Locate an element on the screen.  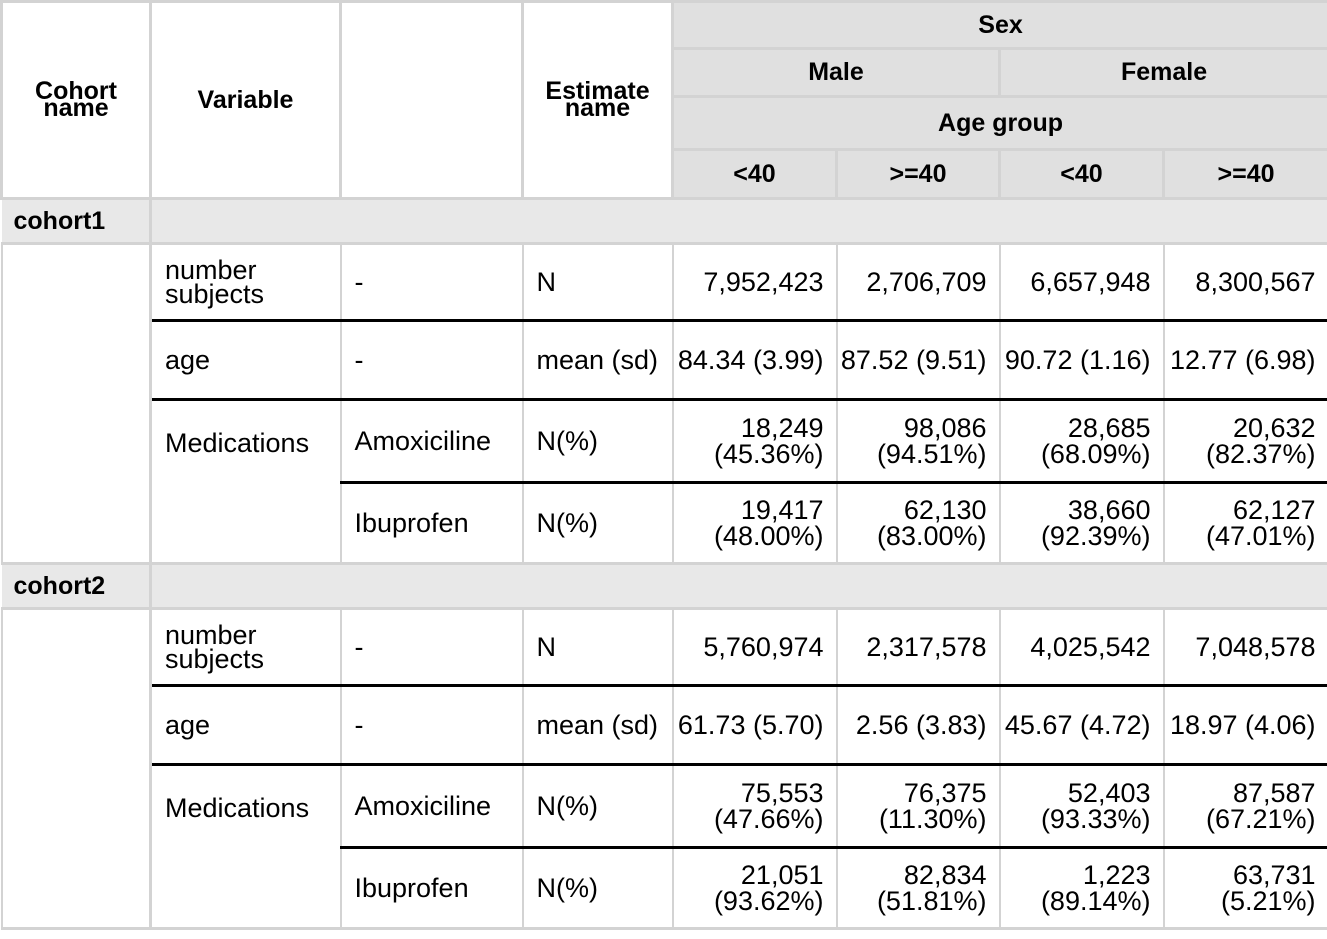
estimate-value-cell: 20,632 (82.37%) is located at coordinates (1245, 441).